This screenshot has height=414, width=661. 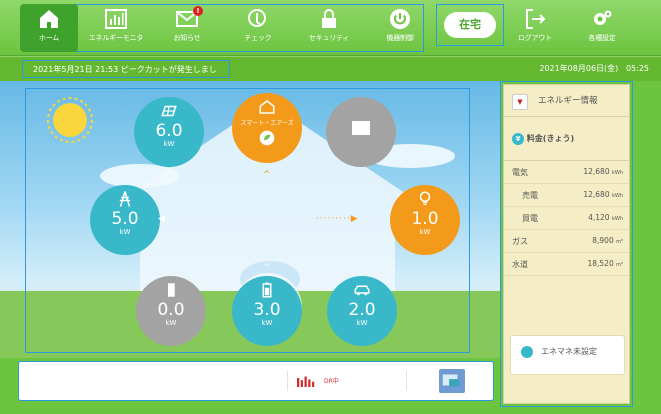 I want to click on grid-node: 5.0 kW, so click(x=125, y=220).